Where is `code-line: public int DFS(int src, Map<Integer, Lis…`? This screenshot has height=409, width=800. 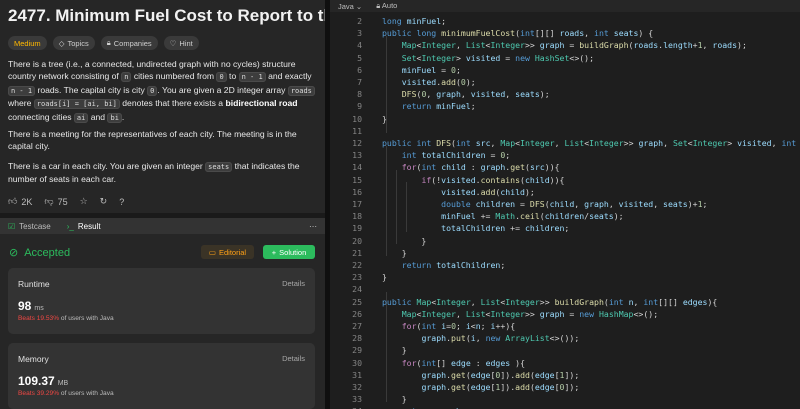 code-line: public int DFS(int src, Map<Integer, Lis… is located at coordinates (591, 143).